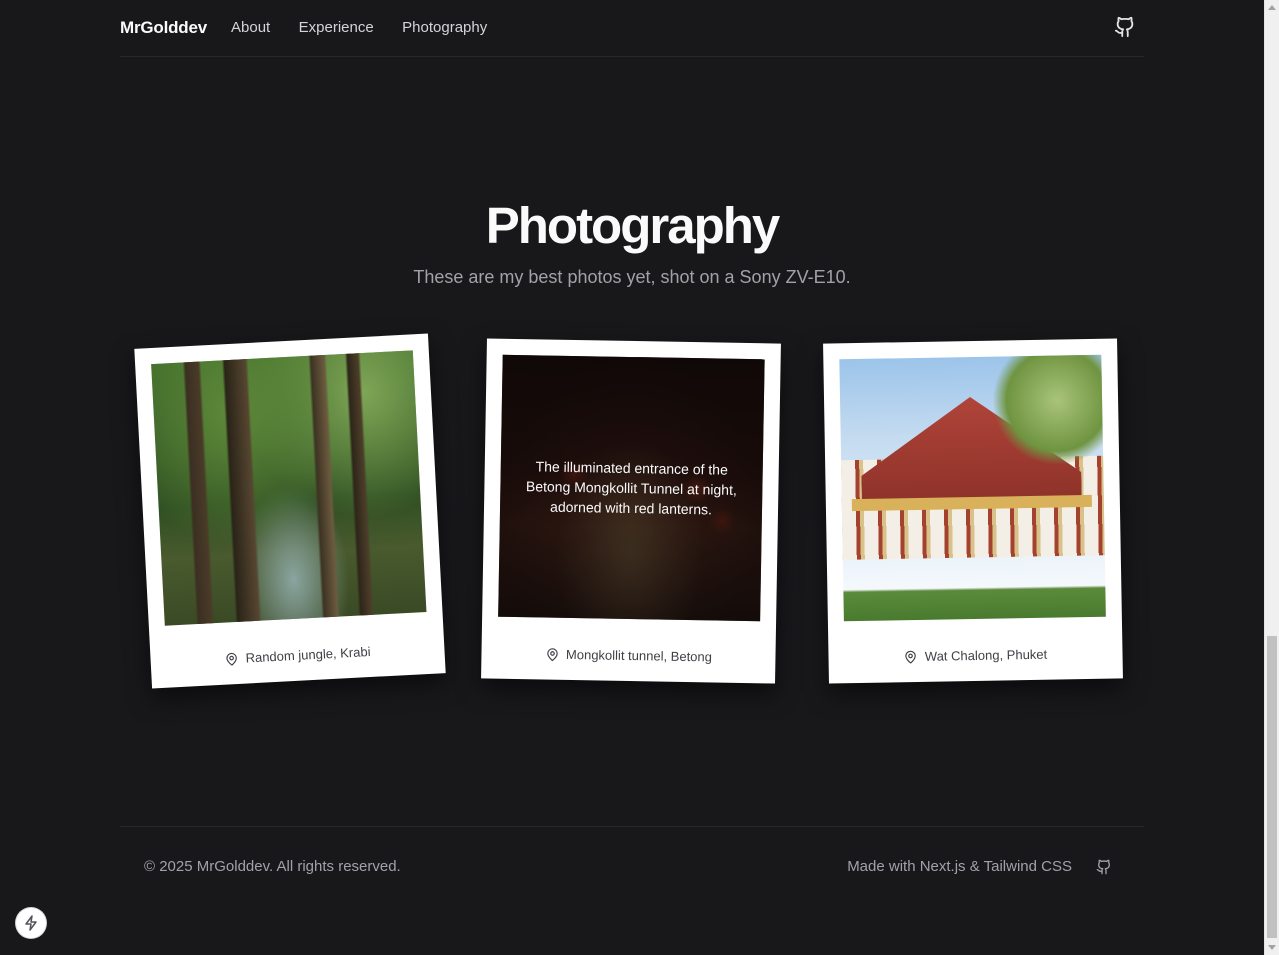  What do you see at coordinates (1272, 947) in the screenshot?
I see `scroll-down-arrow-icon` at bounding box center [1272, 947].